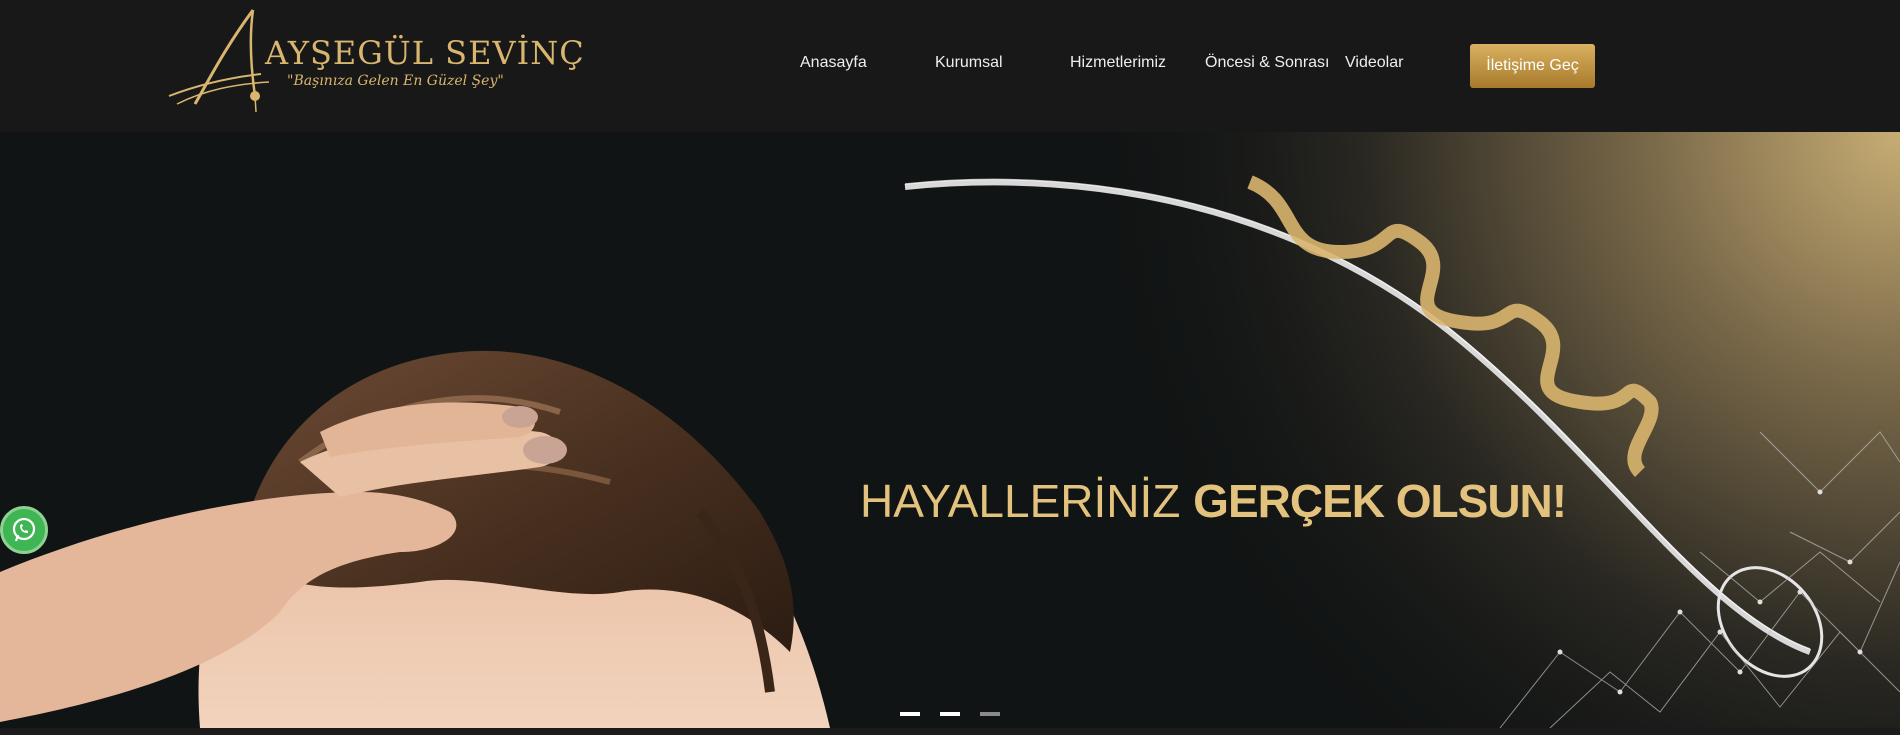 The image size is (1900, 735). What do you see at coordinates (1267, 63) in the screenshot?
I see `nav-oncesi-sonrasi: Öncesi & Sonrası` at bounding box center [1267, 63].